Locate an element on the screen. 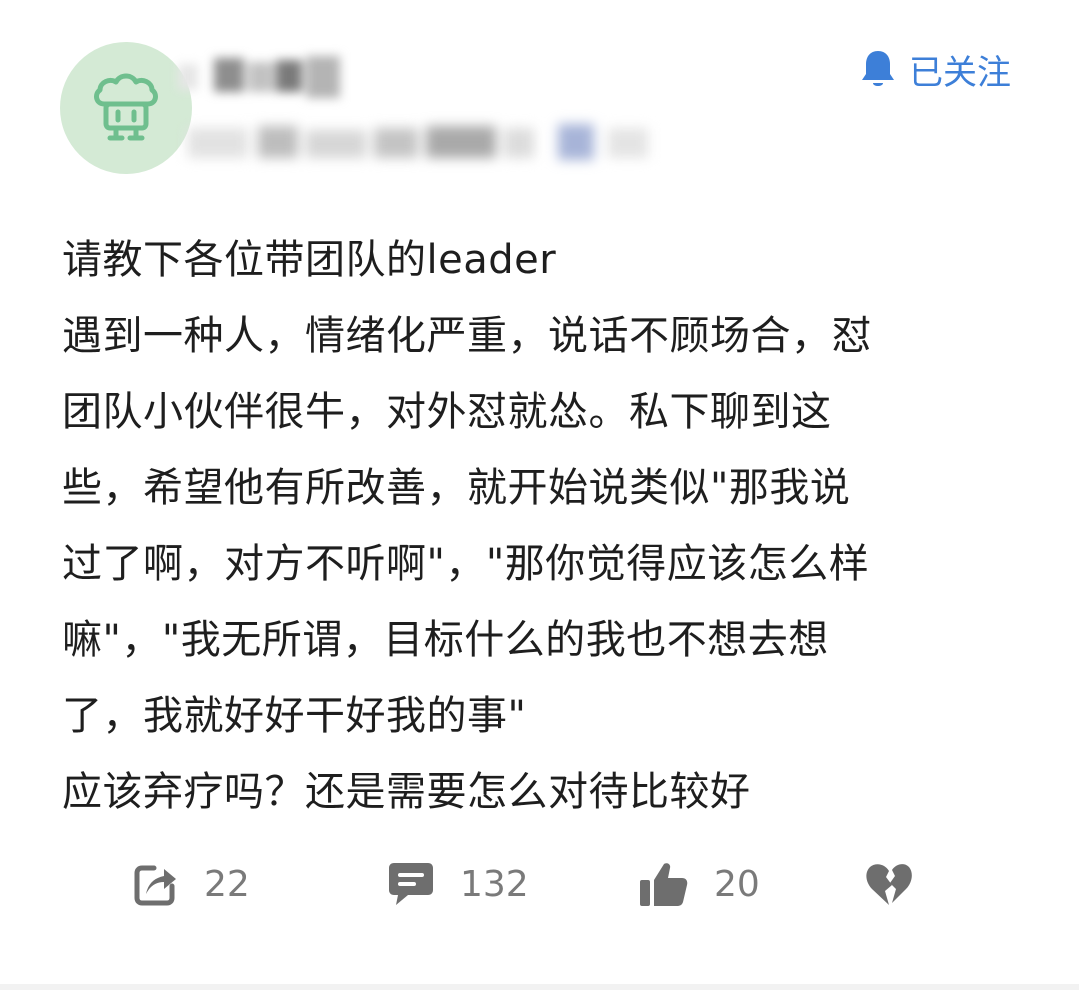 The width and height of the screenshot is (1079, 990). follow-label: 已关注 is located at coordinates (960, 72).